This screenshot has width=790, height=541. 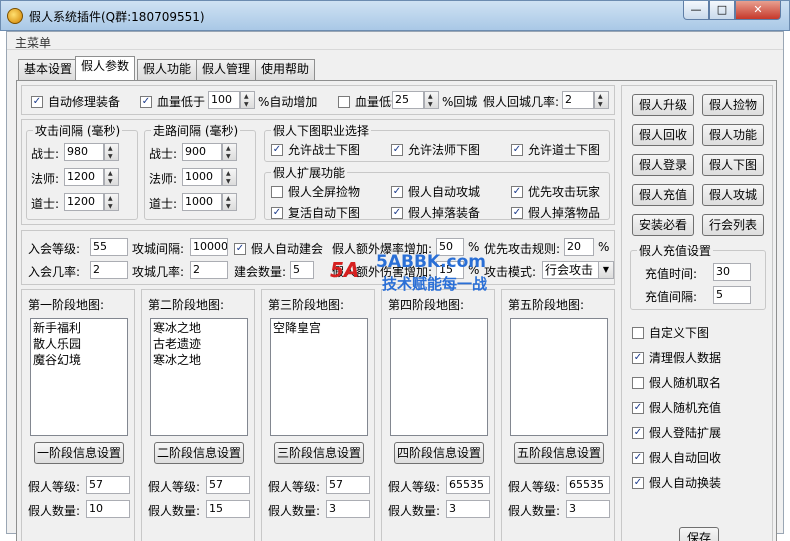 I want to click on auto-siege-checkbox: ✓ 假人自动攻城, so click(x=435, y=191).